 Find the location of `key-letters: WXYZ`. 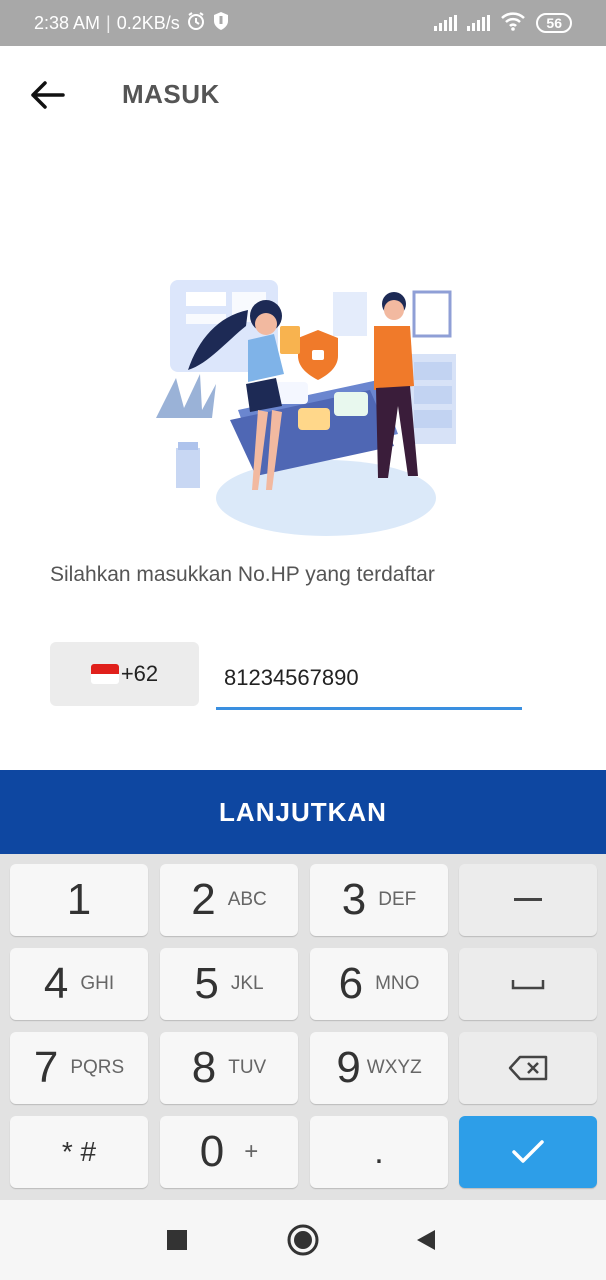

key-letters: WXYZ is located at coordinates (394, 1067).